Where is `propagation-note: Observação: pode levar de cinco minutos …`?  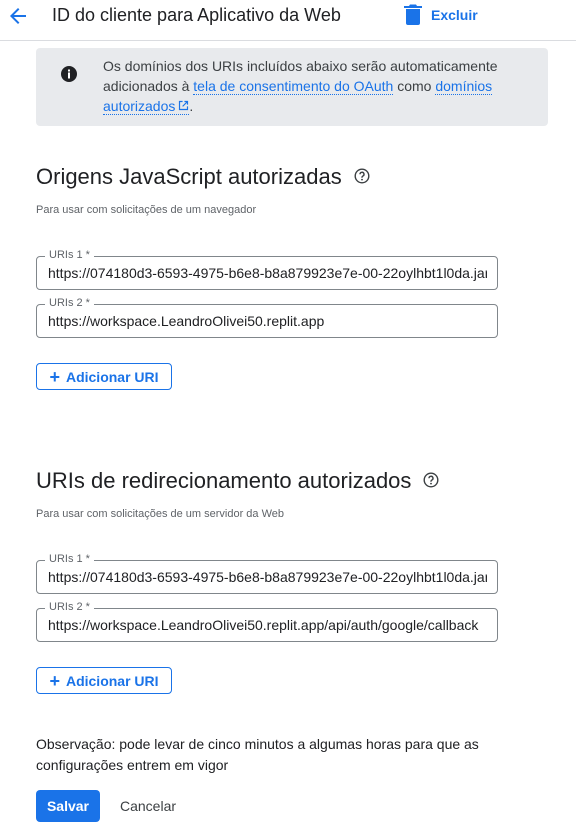 propagation-note: Observação: pode levar de cinco minutos … is located at coordinates (257, 754).